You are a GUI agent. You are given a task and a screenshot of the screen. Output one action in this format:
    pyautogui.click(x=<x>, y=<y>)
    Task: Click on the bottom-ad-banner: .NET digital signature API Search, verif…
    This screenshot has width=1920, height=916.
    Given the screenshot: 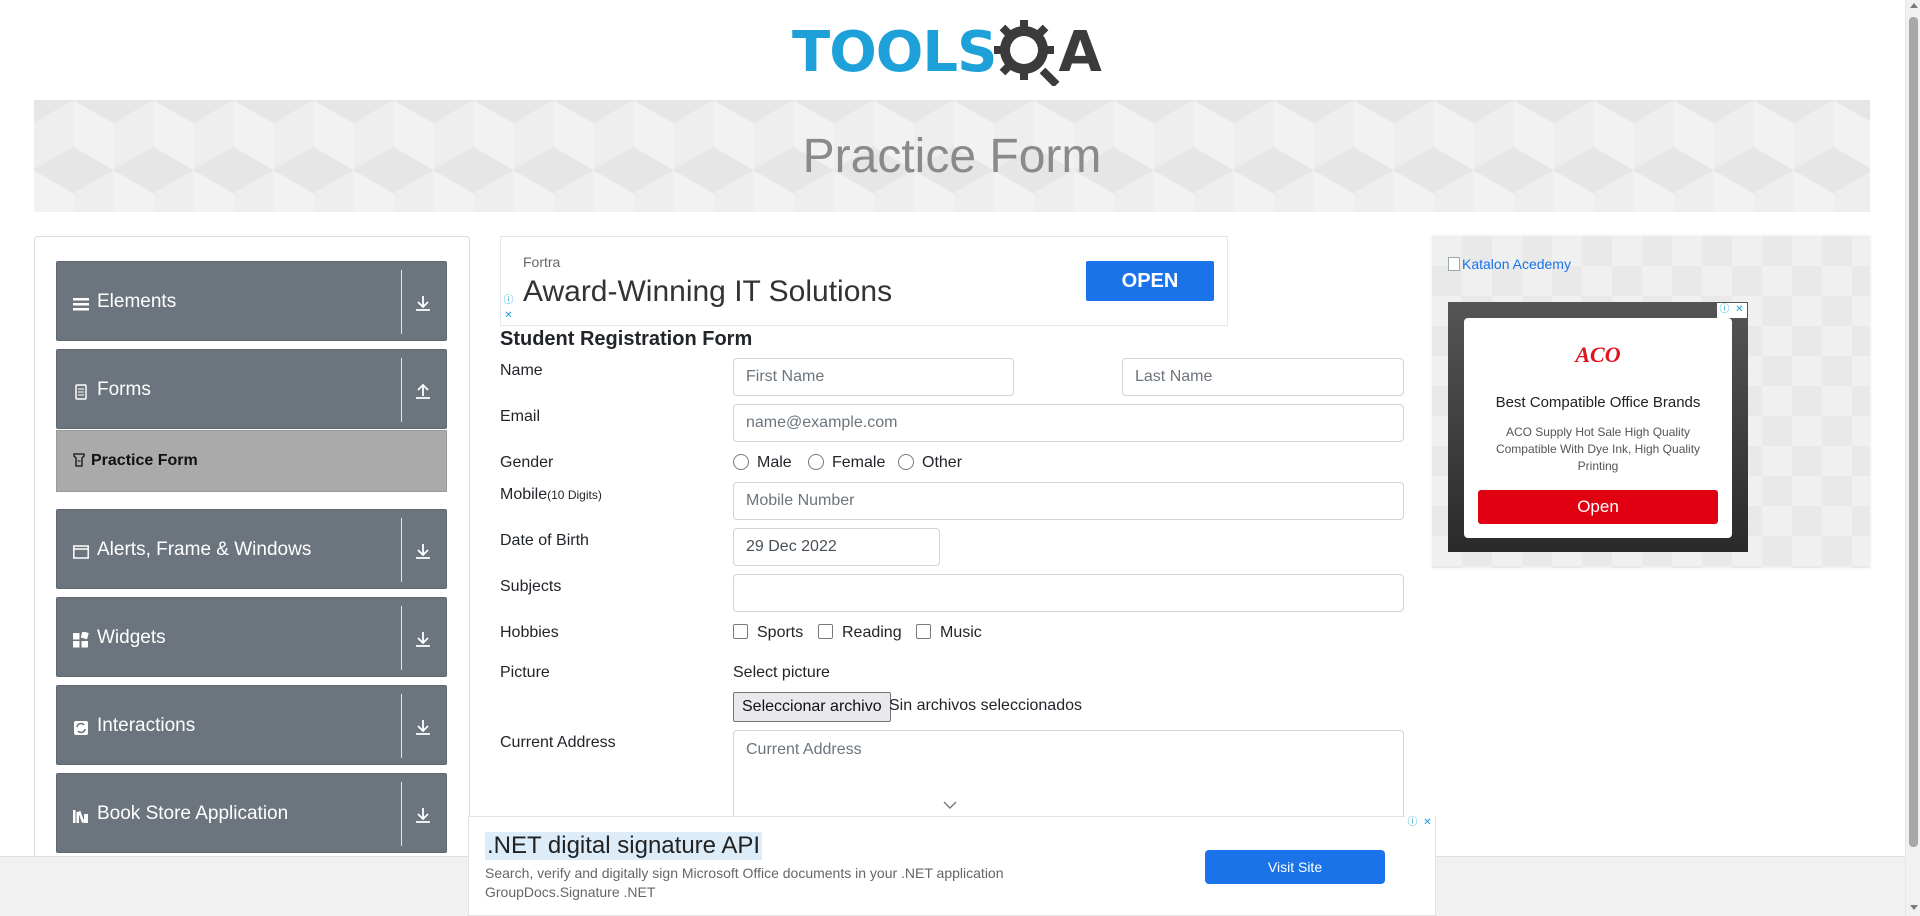 What is the action you would take?
    pyautogui.click(x=952, y=866)
    